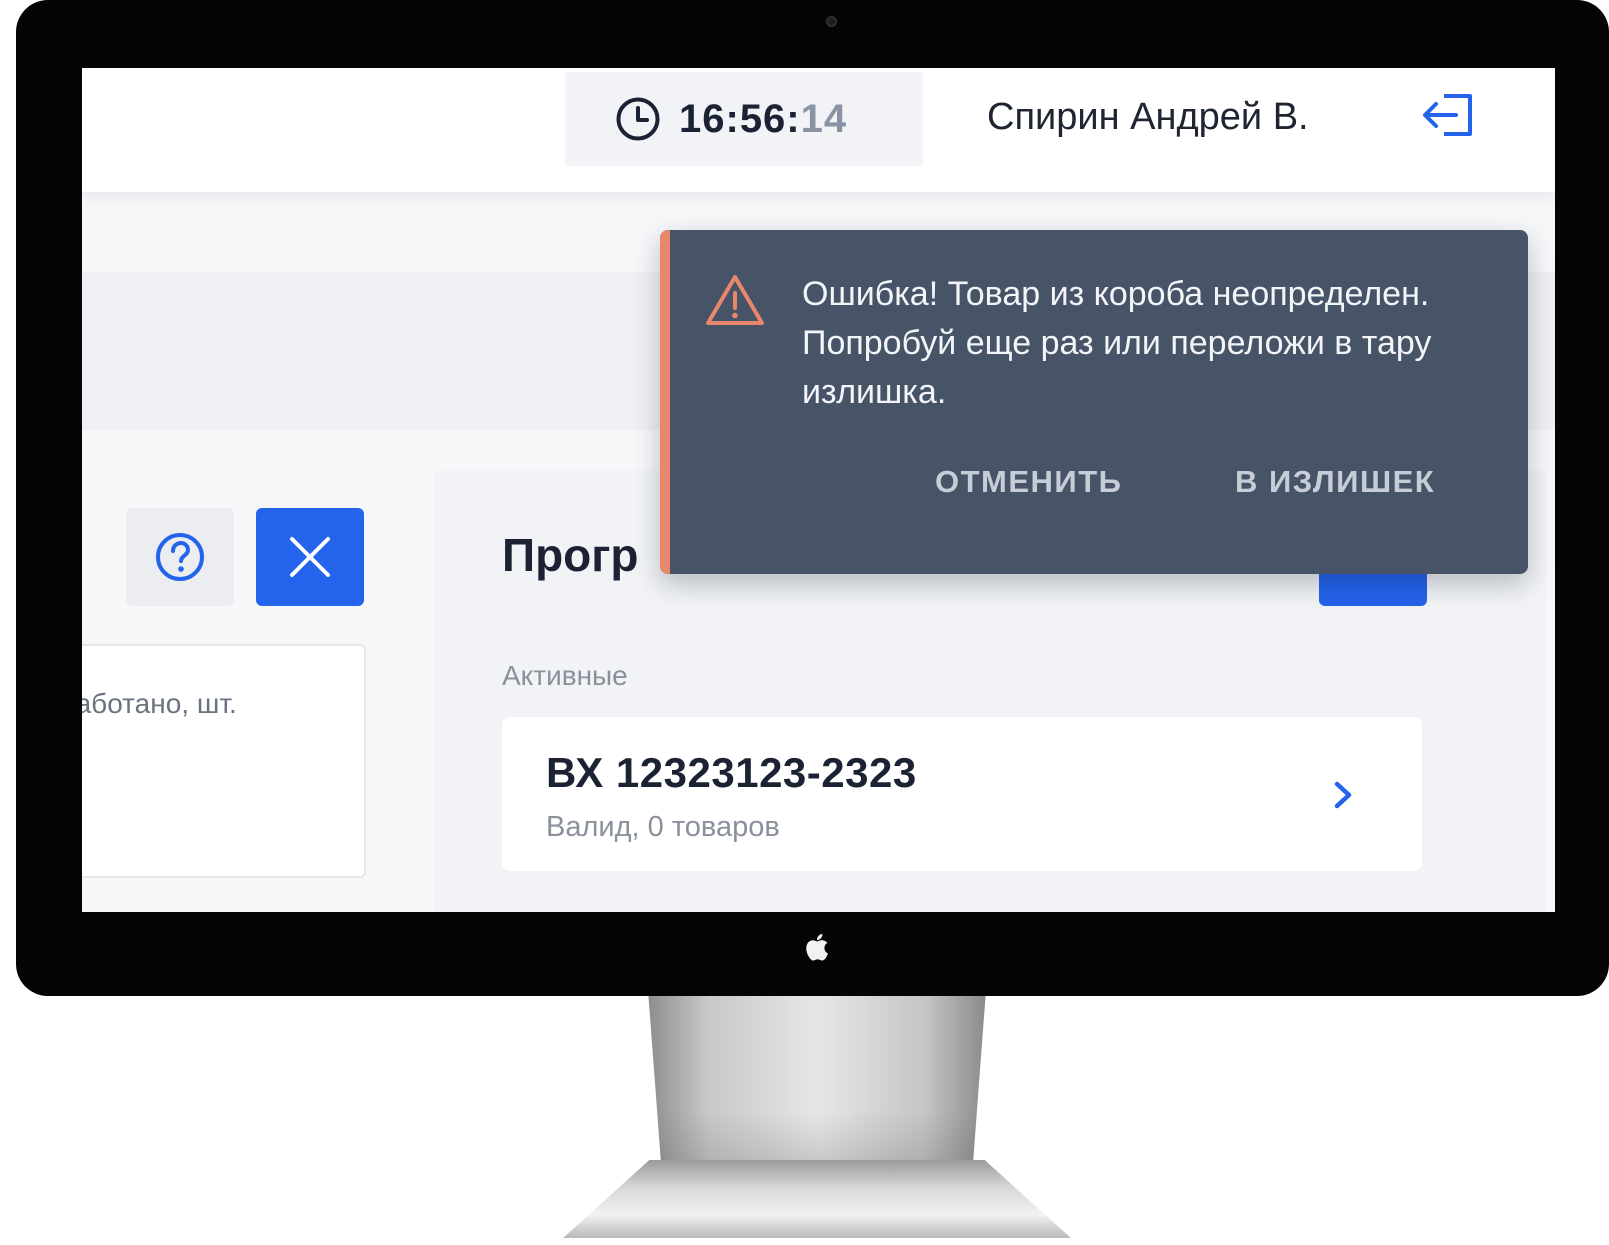  What do you see at coordinates (638, 119) in the screenshot?
I see `clock-icon` at bounding box center [638, 119].